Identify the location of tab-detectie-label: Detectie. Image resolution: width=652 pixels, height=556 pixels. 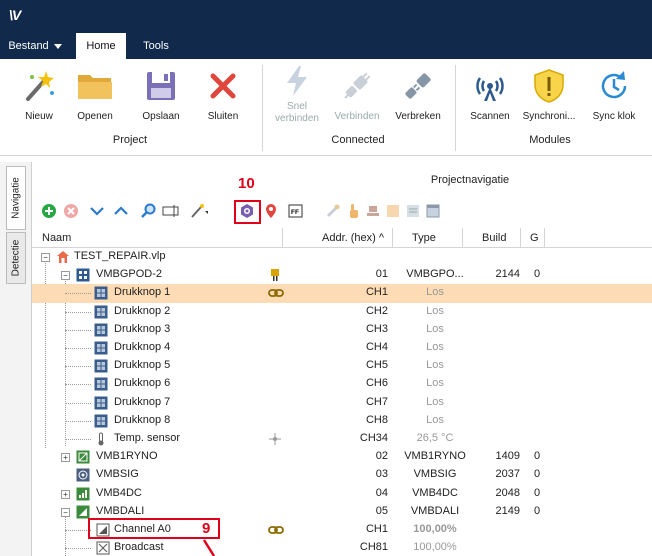
(16, 258).